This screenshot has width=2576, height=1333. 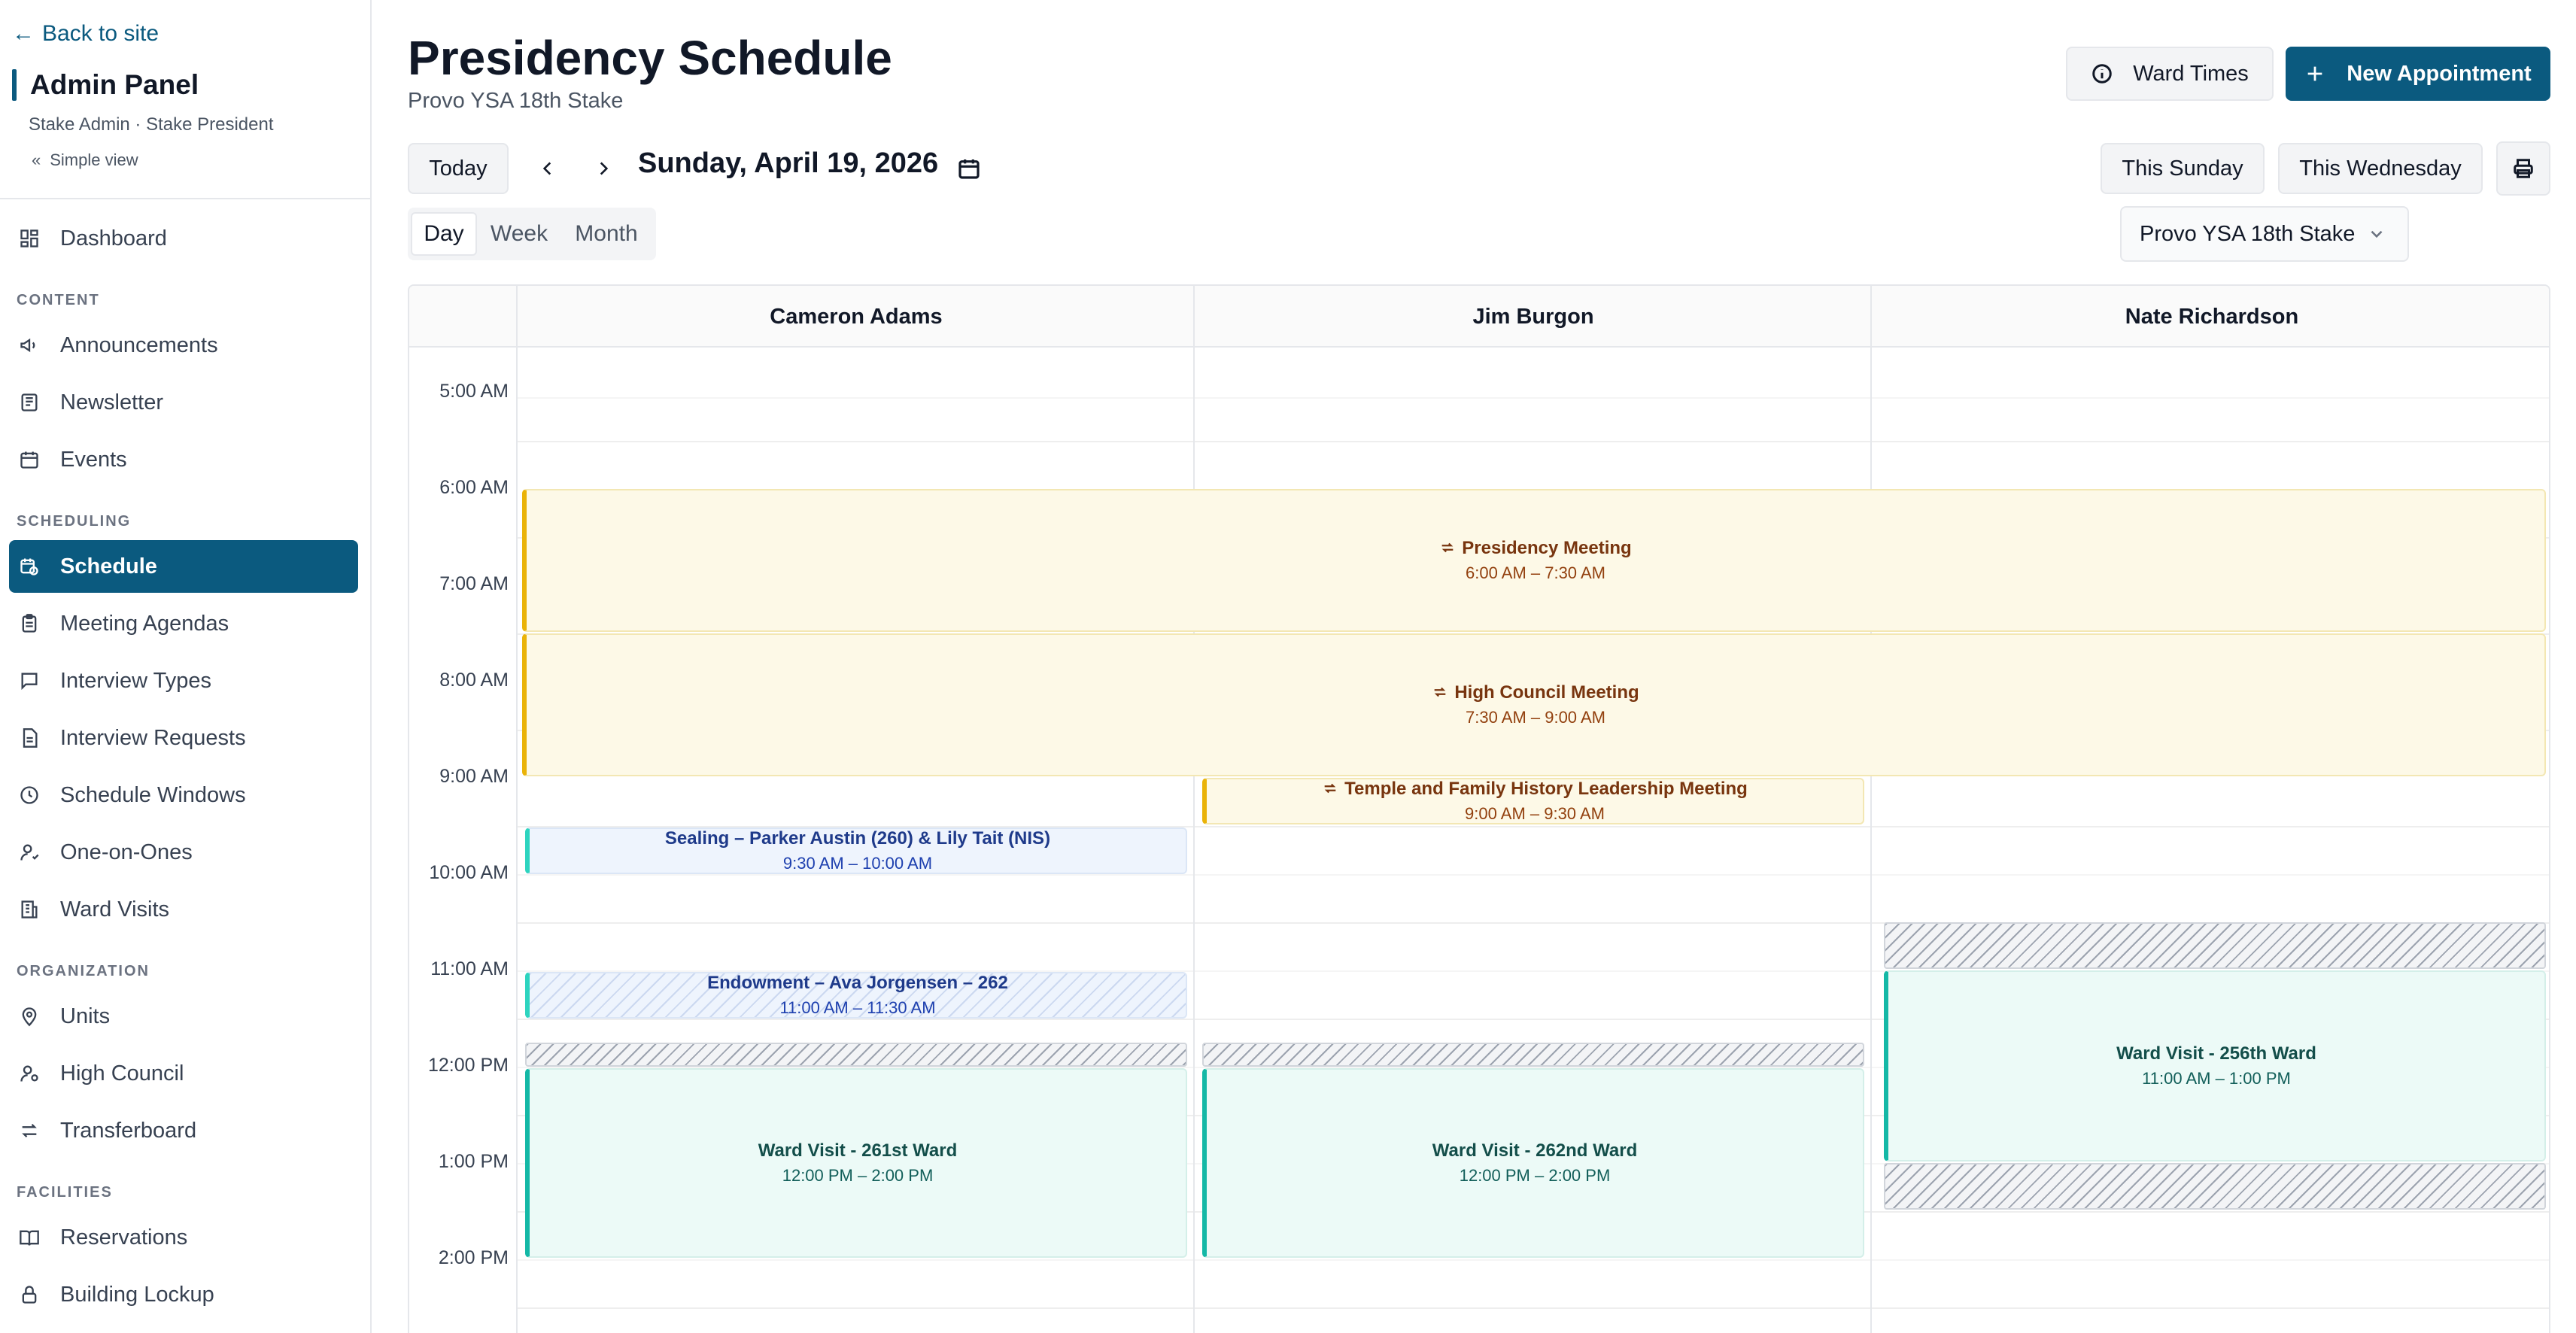 I want to click on printer-icon, so click(x=2523, y=168).